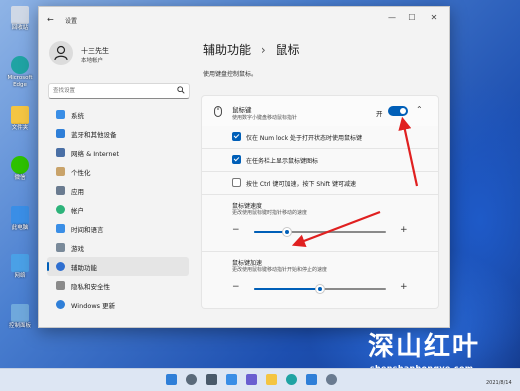 This screenshot has height=391, width=520. Describe the element at coordinates (408, 151) in the screenshot. I see `annotation-arrow-toggle` at that location.